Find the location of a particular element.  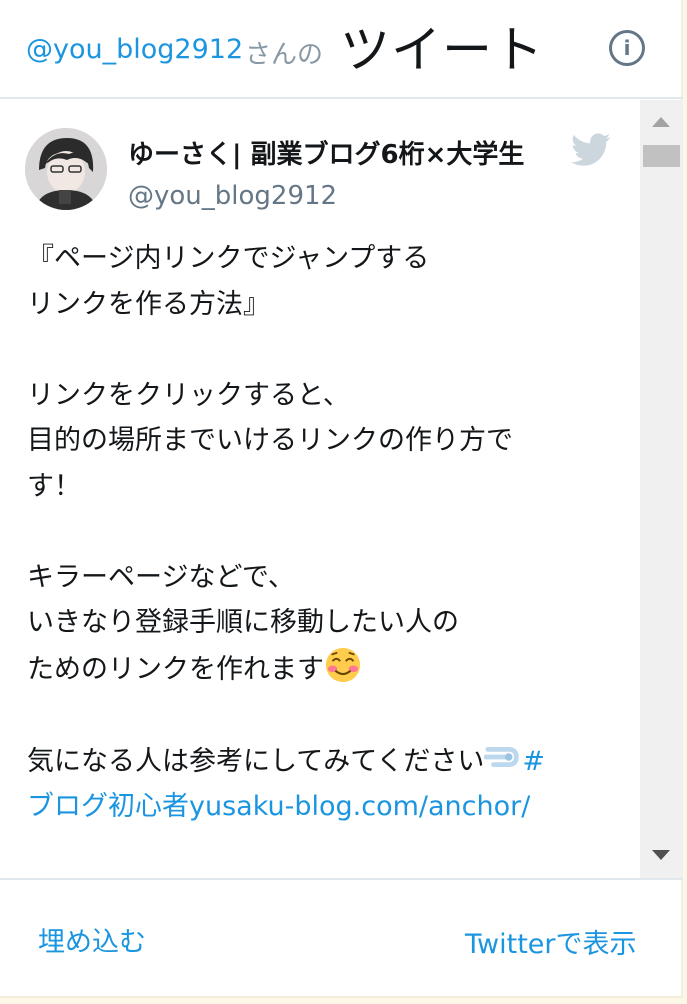

dash-emoji is located at coordinates (502, 756).